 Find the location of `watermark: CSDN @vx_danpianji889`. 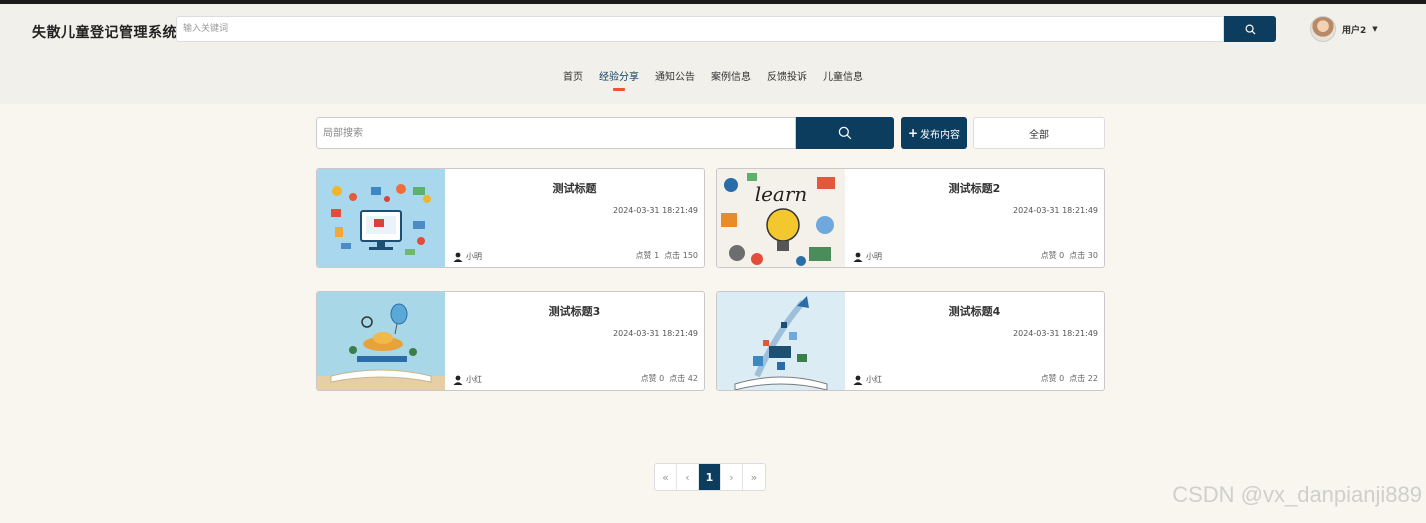

watermark: CSDN @vx_danpianji889 is located at coordinates (1297, 494).